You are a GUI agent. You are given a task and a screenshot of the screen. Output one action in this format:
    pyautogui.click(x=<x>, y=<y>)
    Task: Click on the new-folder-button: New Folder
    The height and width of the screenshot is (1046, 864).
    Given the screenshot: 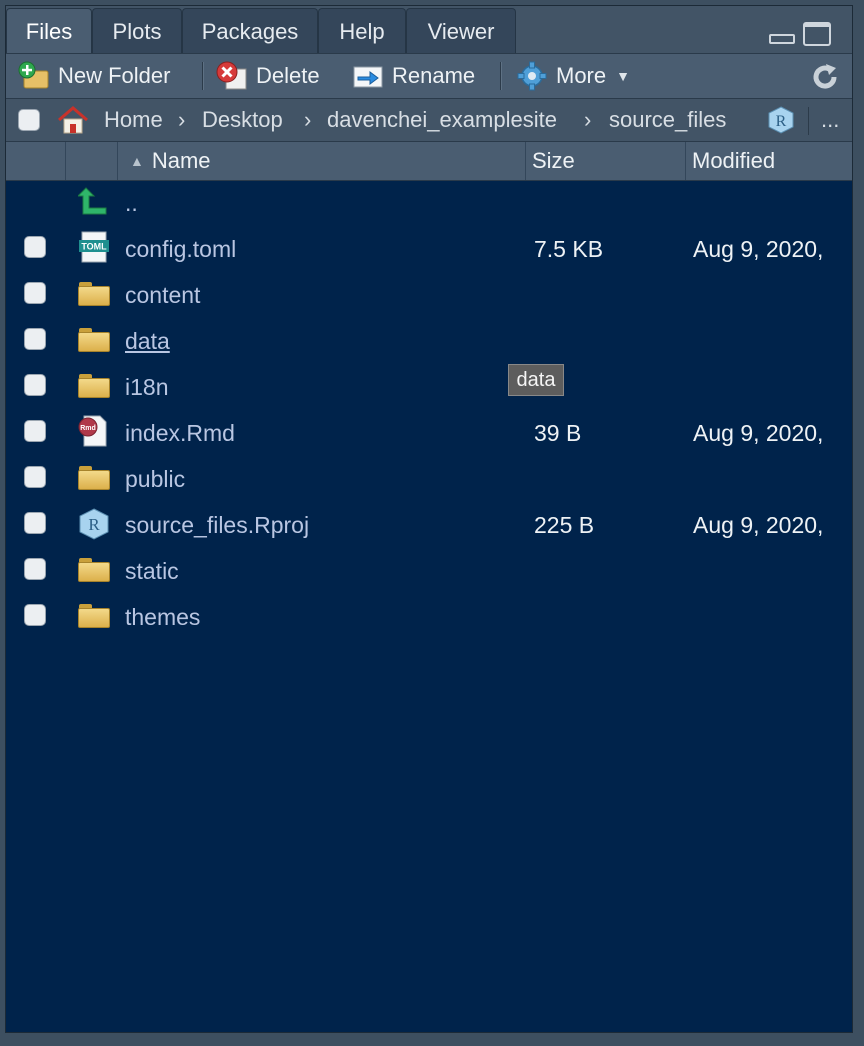 What is the action you would take?
    pyautogui.click(x=94, y=76)
    